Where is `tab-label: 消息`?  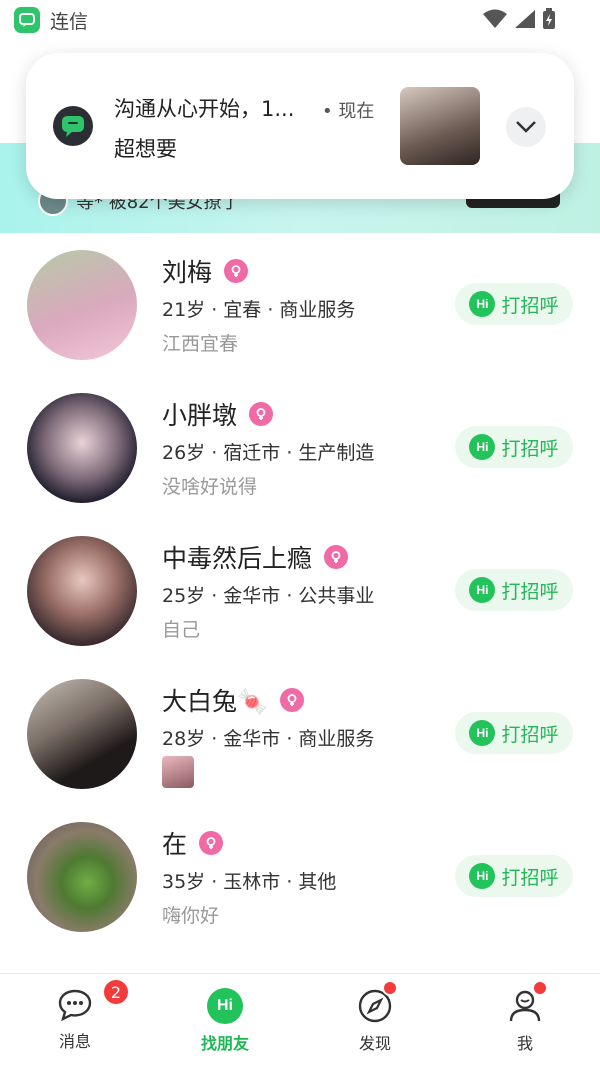
tab-label: 消息 is located at coordinates (74, 1041).